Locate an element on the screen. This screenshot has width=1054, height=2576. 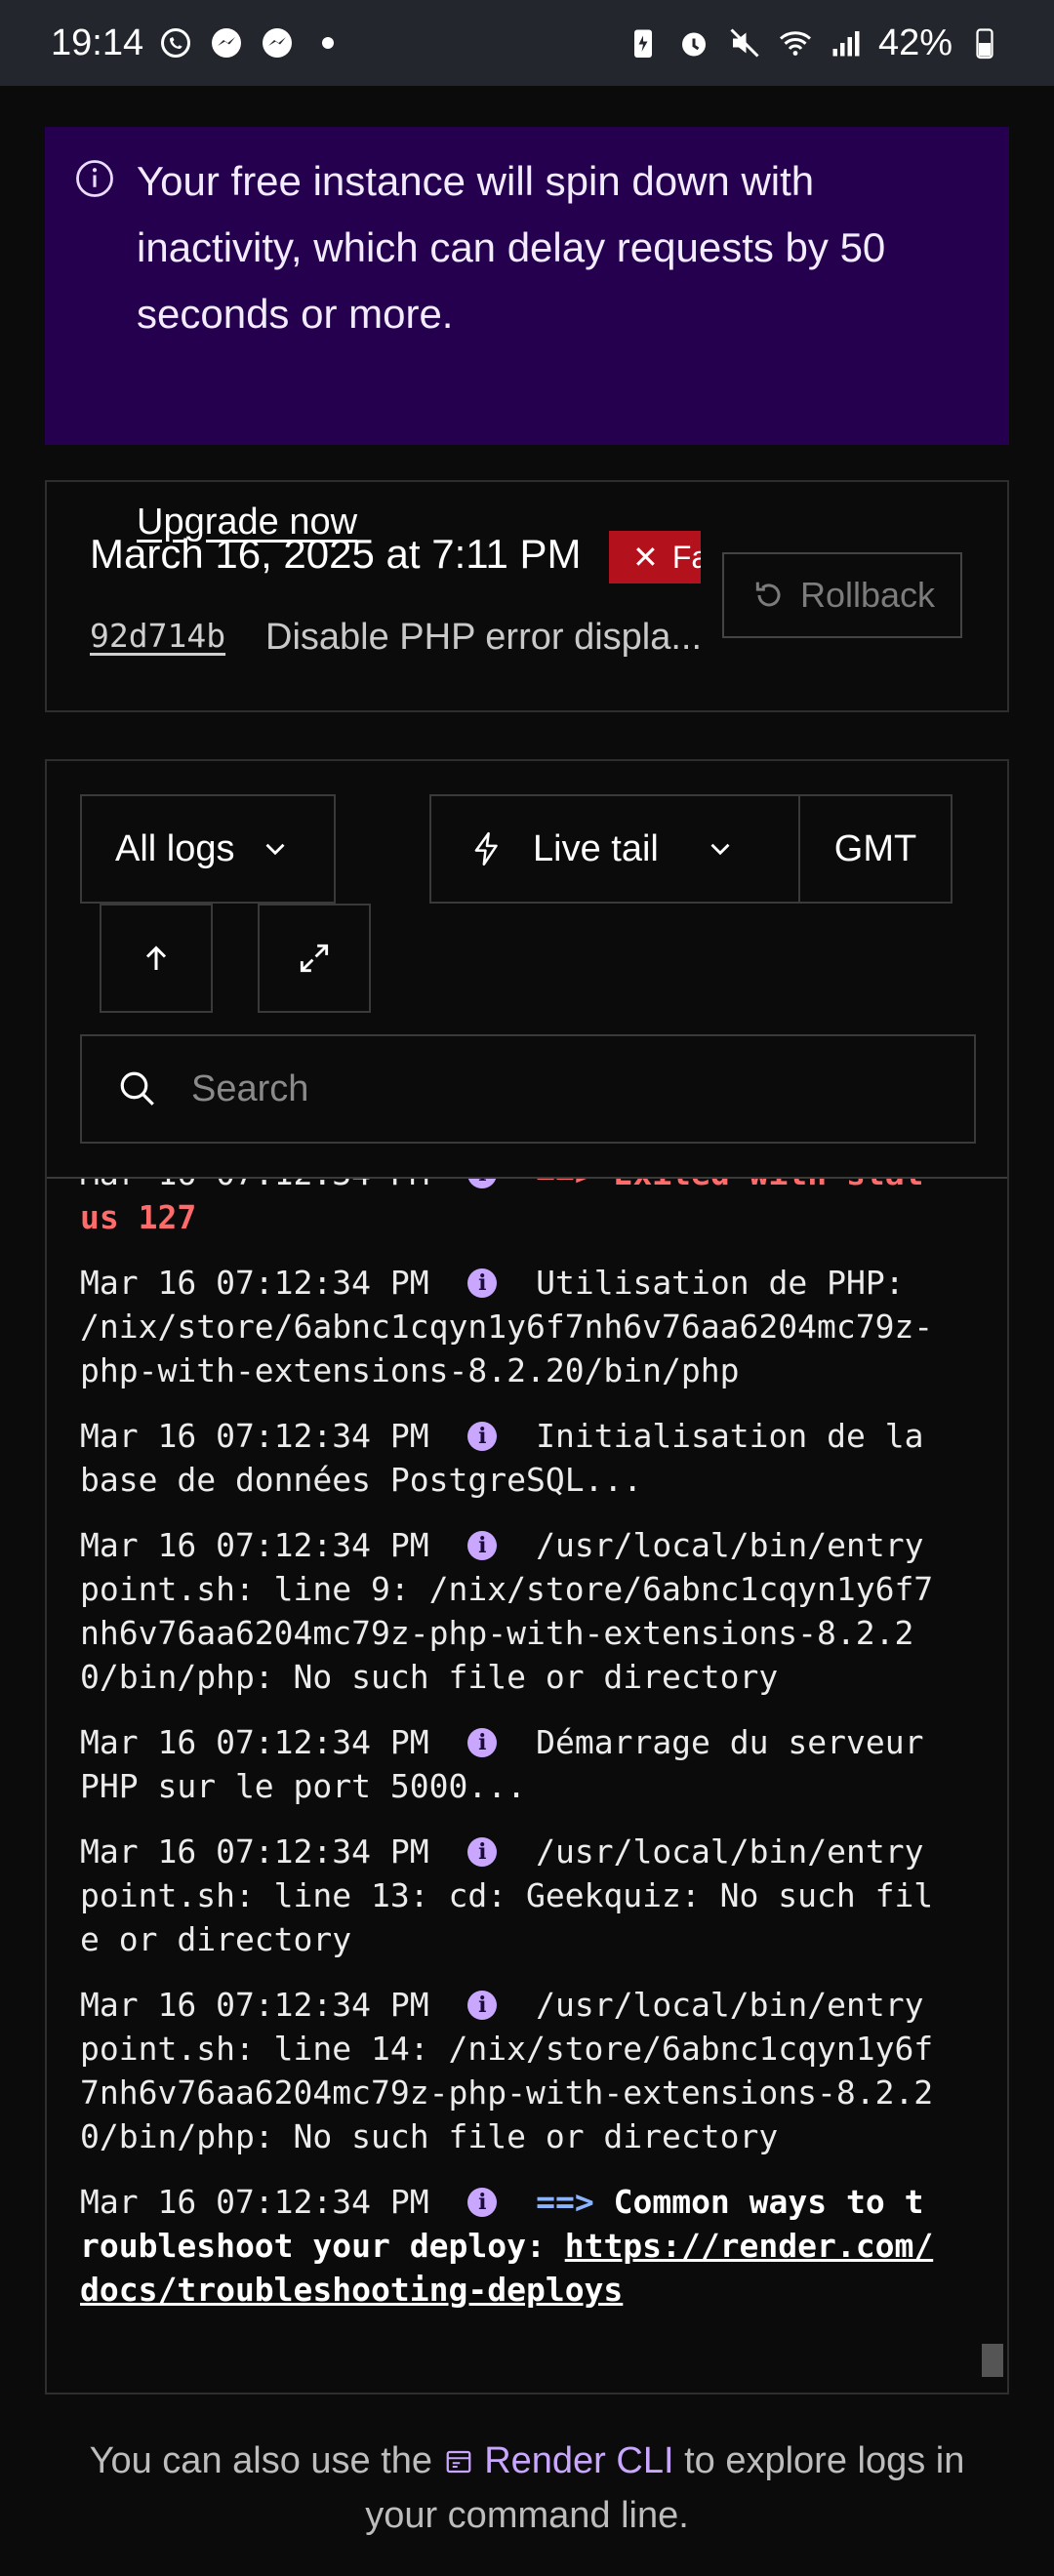
log-filter-dropdown: All logs is located at coordinates (208, 849).